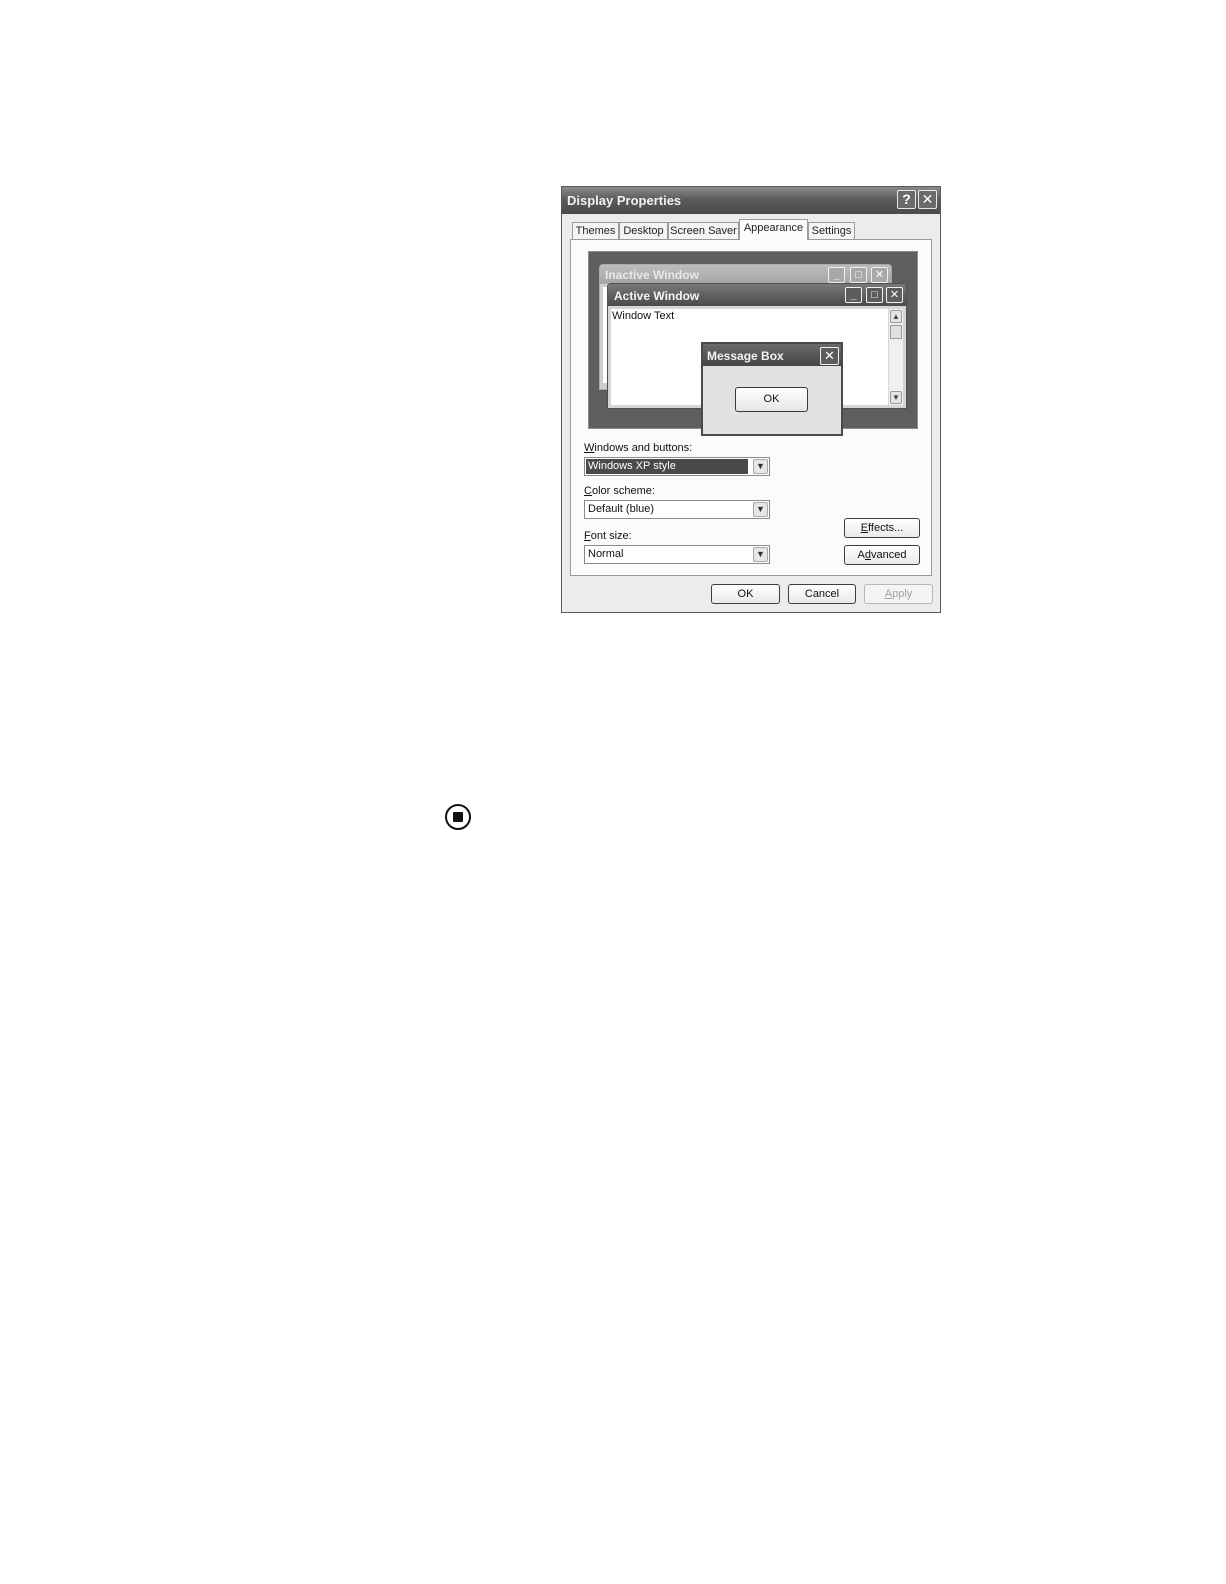  What do you see at coordinates (643, 230) in the screenshot?
I see `tab-desktop: Desktop` at bounding box center [643, 230].